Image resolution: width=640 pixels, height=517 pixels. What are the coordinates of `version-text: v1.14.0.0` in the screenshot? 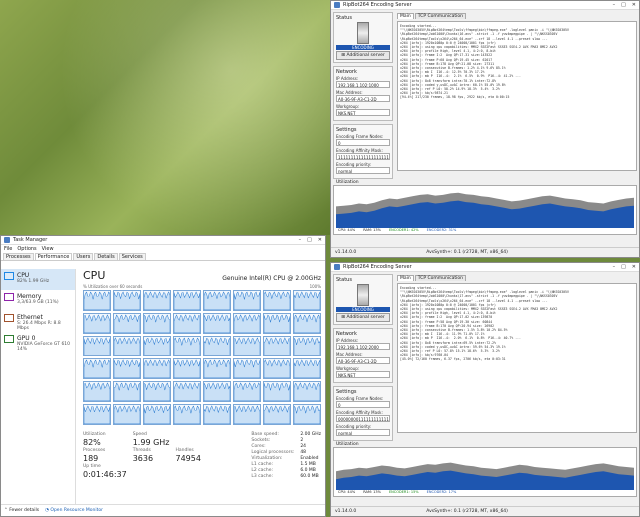 It's located at (346, 511).